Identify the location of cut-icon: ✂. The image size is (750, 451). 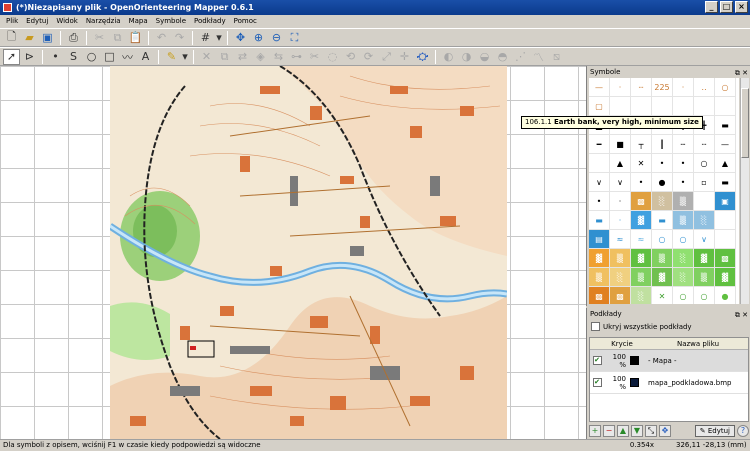
(99, 38).